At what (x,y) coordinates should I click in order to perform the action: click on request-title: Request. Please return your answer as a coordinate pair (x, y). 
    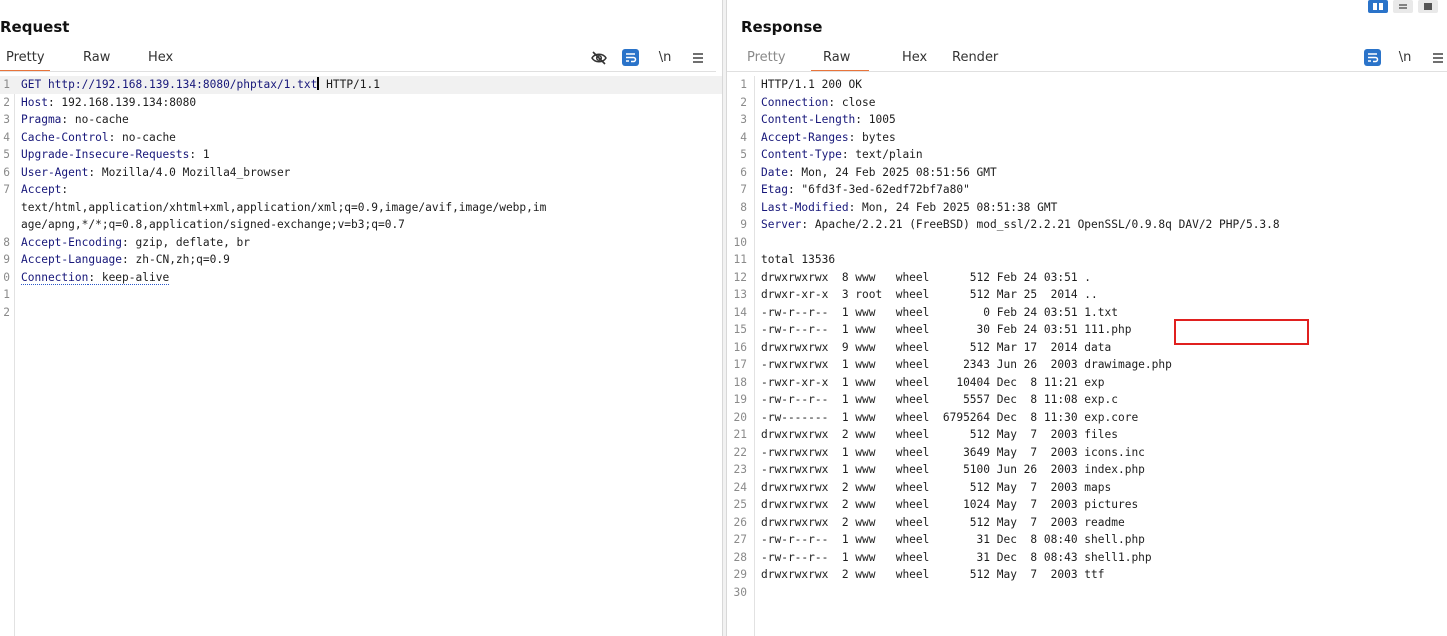
    Looking at the image, I should click on (35, 27).